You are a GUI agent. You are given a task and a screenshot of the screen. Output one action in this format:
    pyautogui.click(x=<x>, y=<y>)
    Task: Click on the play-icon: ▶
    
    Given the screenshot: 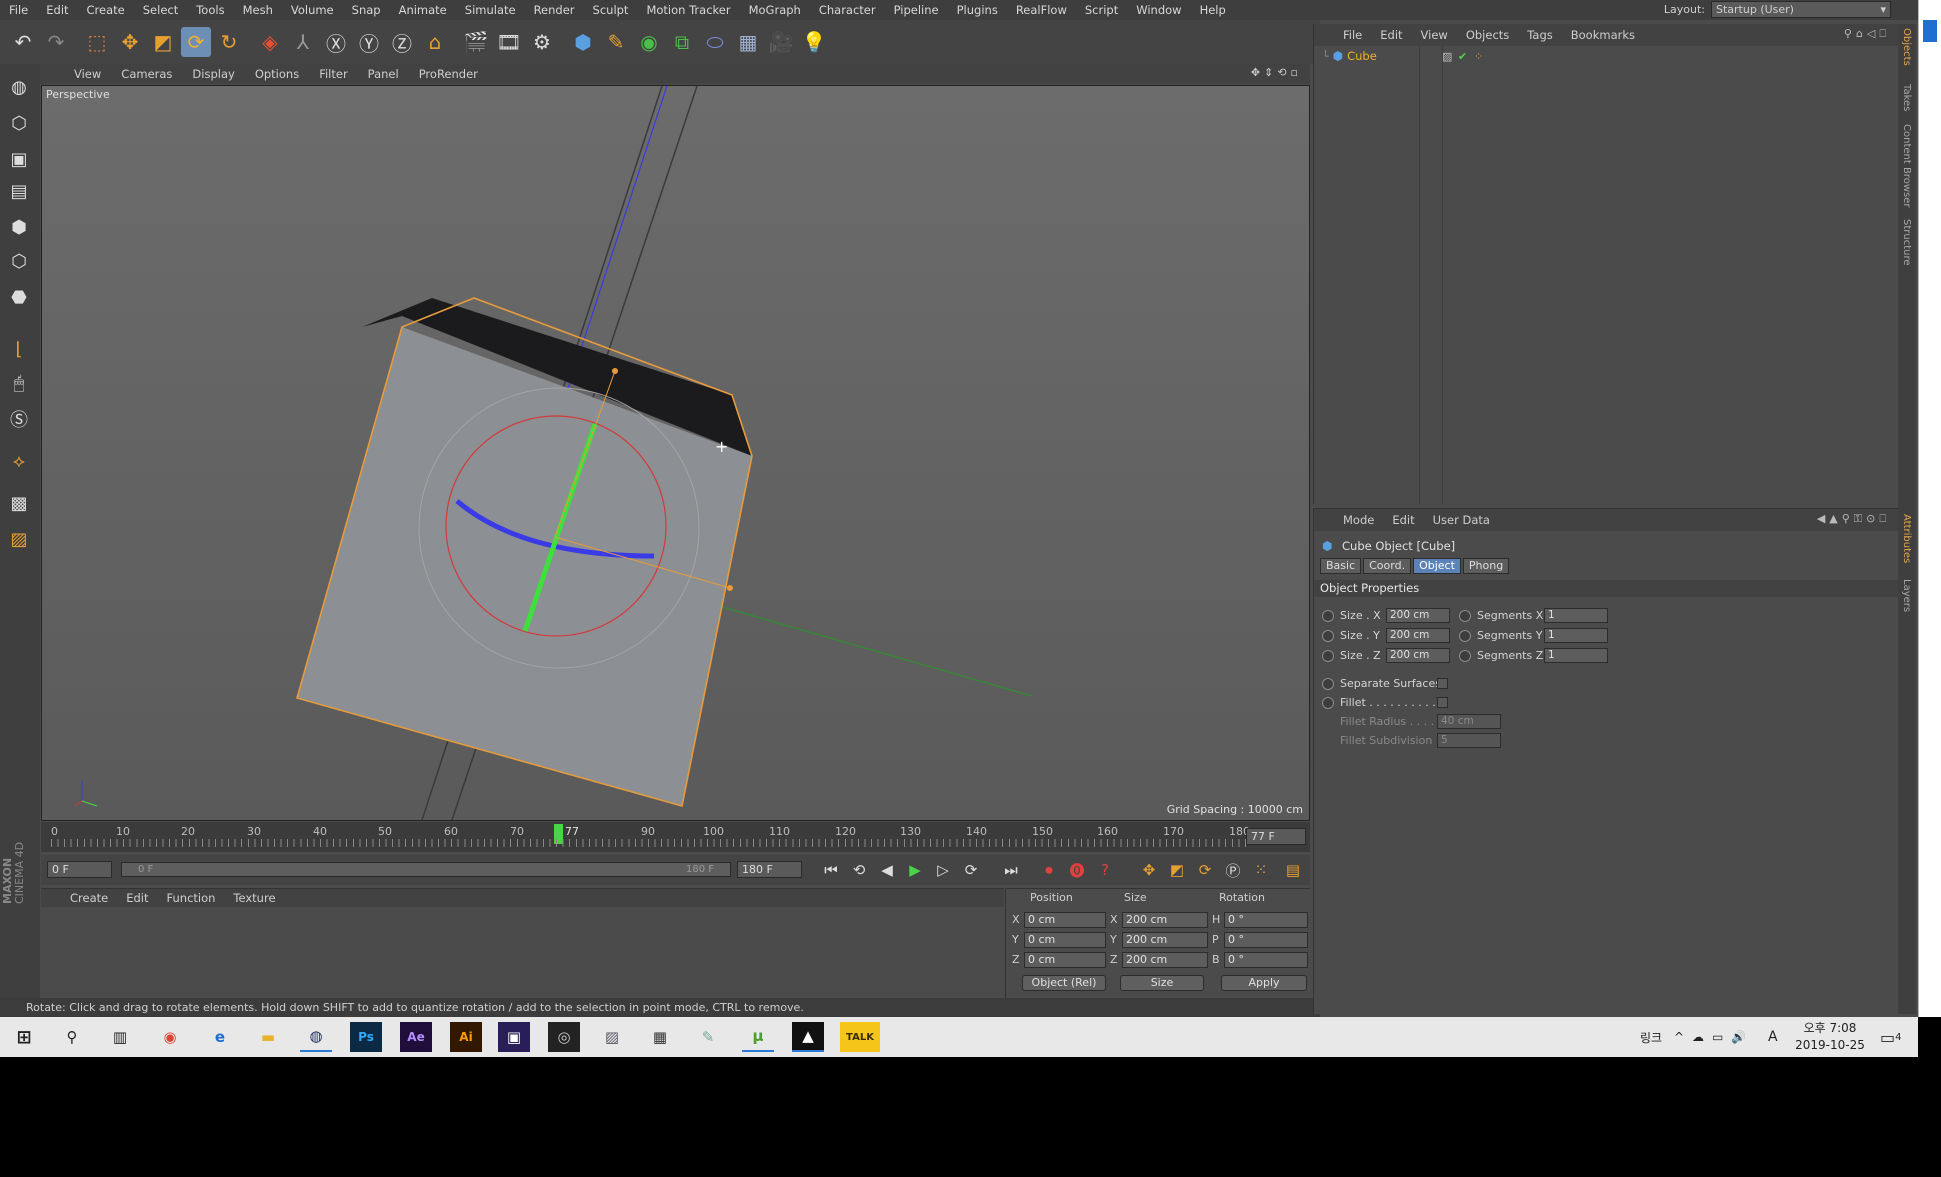 What is the action you would take?
    pyautogui.click(x=915, y=870)
    